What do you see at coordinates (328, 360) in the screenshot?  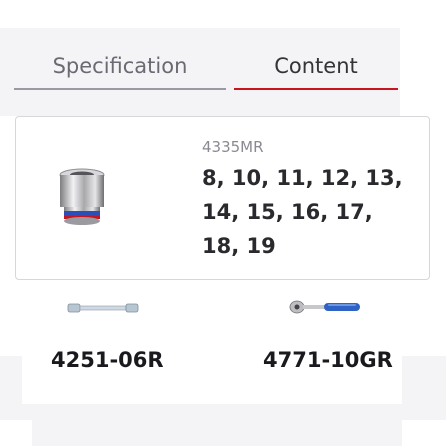 I see `product-label-4771: 4771-10GR` at bounding box center [328, 360].